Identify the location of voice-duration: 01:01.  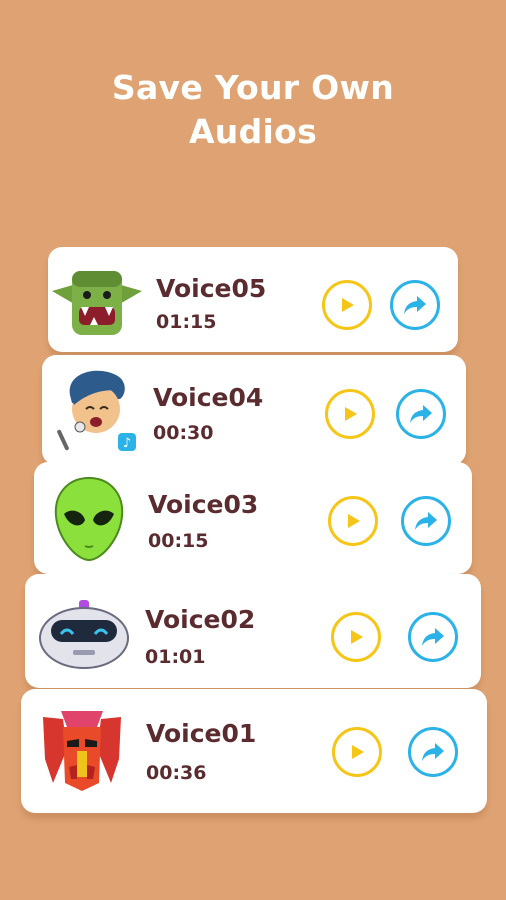
(175, 657).